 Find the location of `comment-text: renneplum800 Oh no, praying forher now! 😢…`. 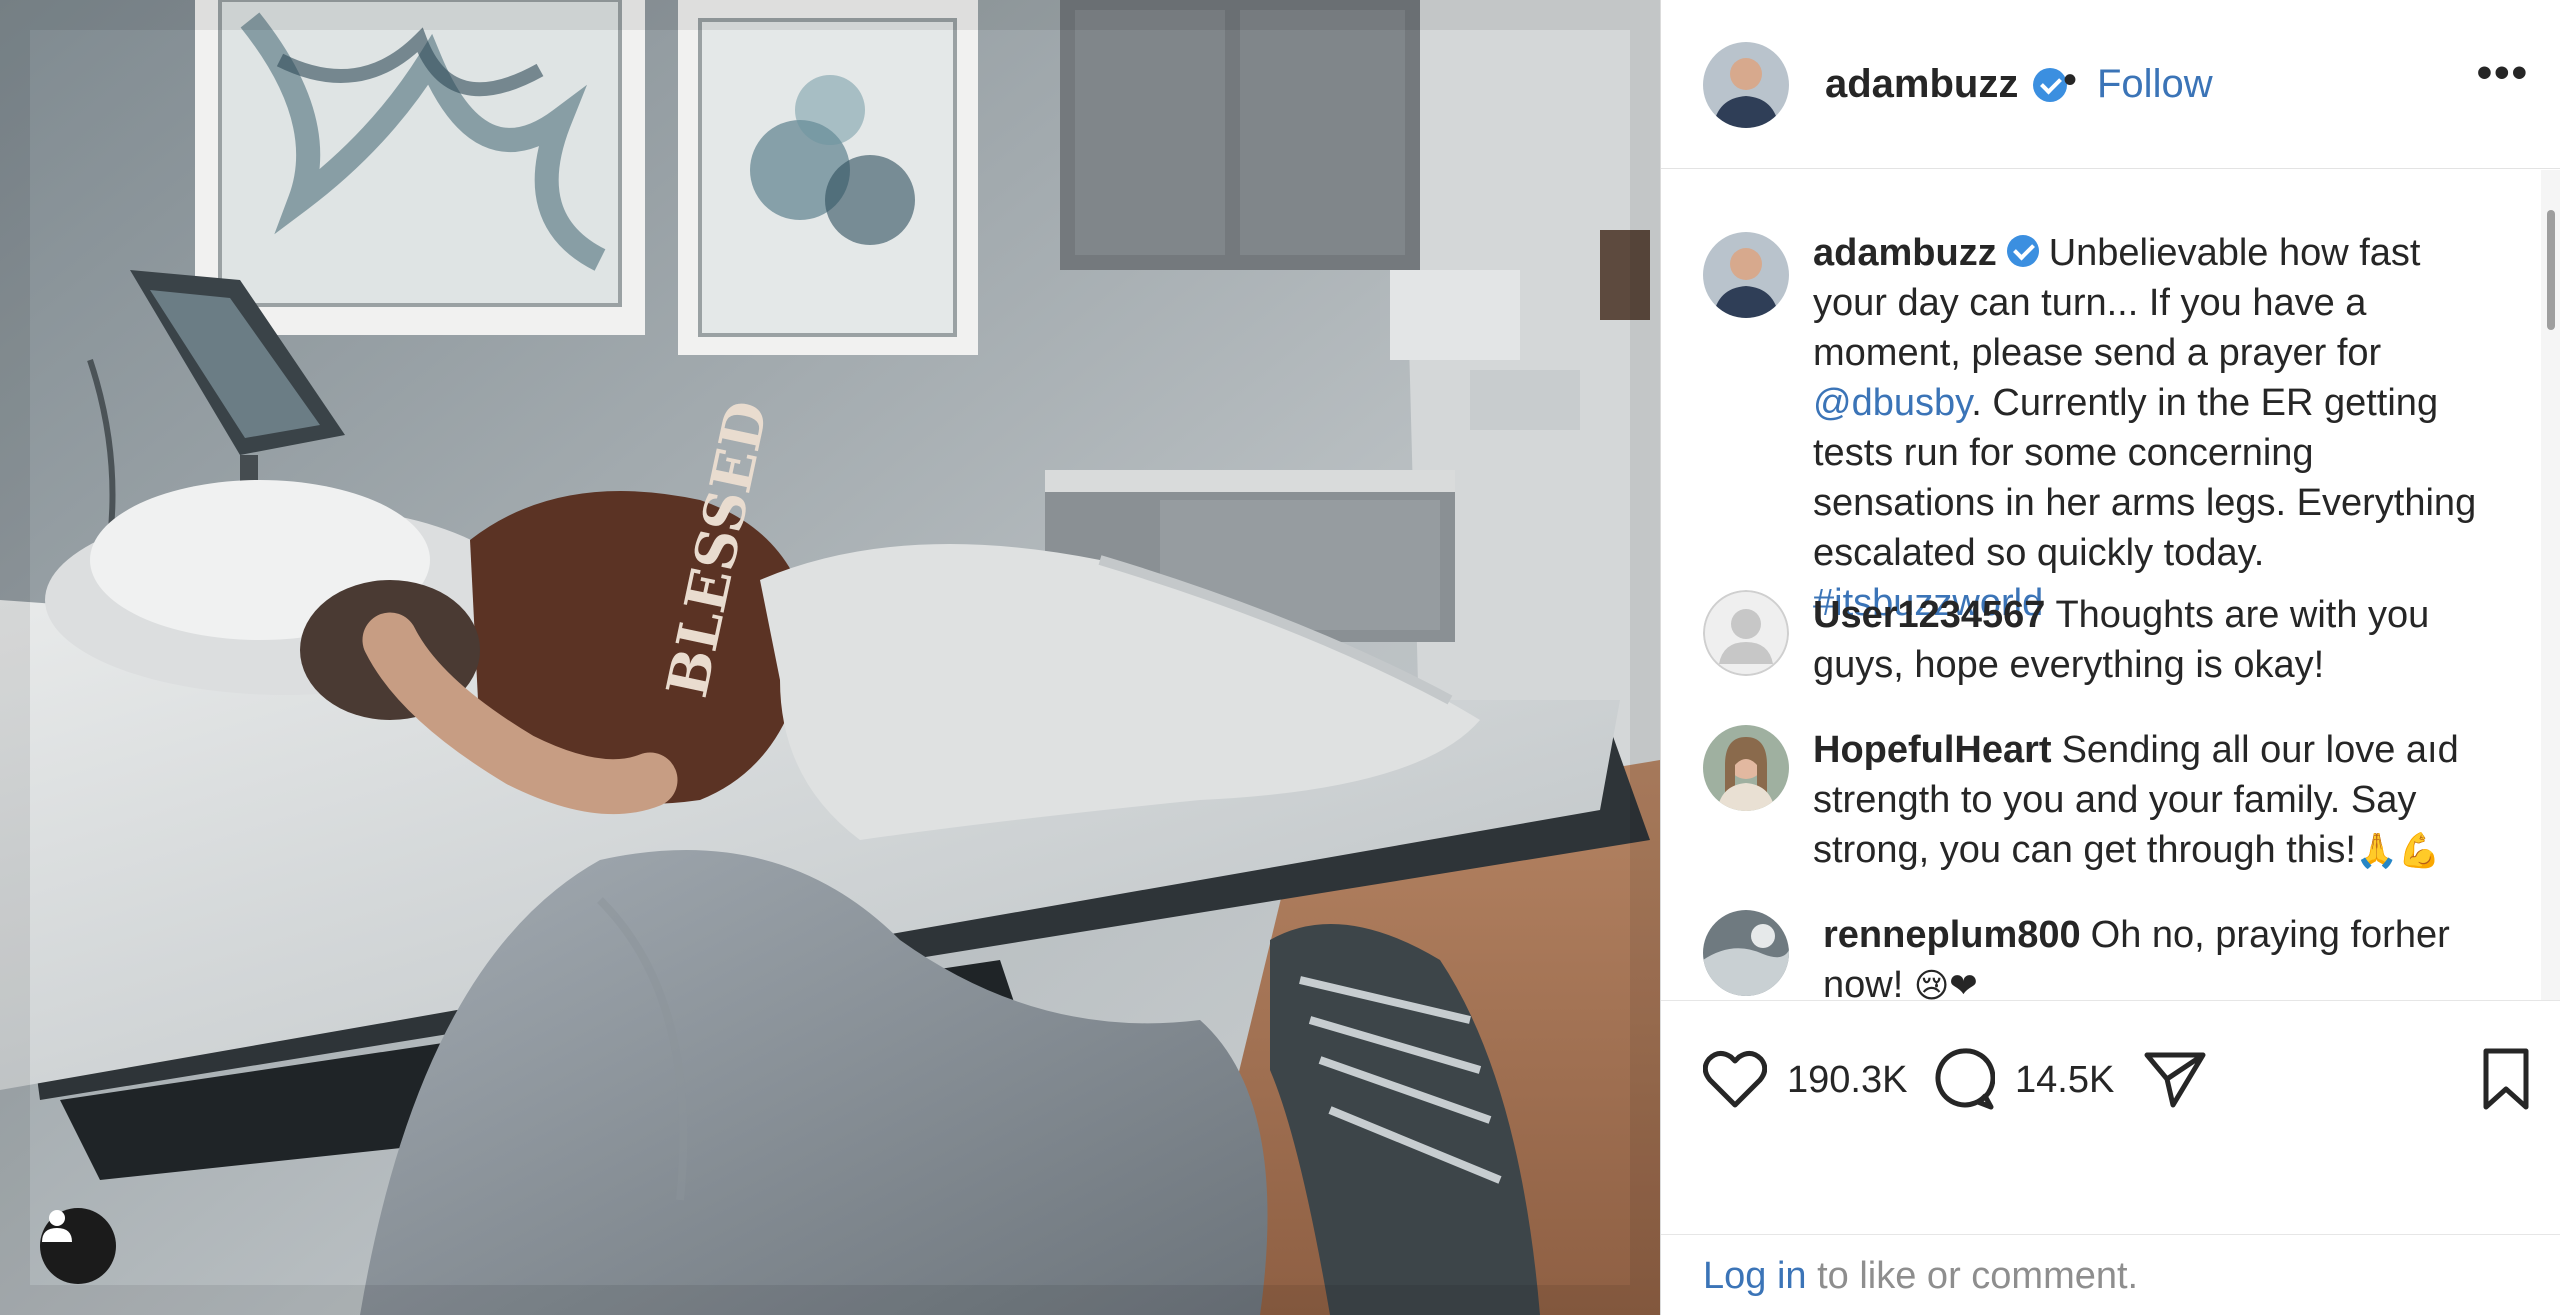

comment-text: renneplum800 Oh no, praying forher now! 😢… is located at coordinates (2168, 955).